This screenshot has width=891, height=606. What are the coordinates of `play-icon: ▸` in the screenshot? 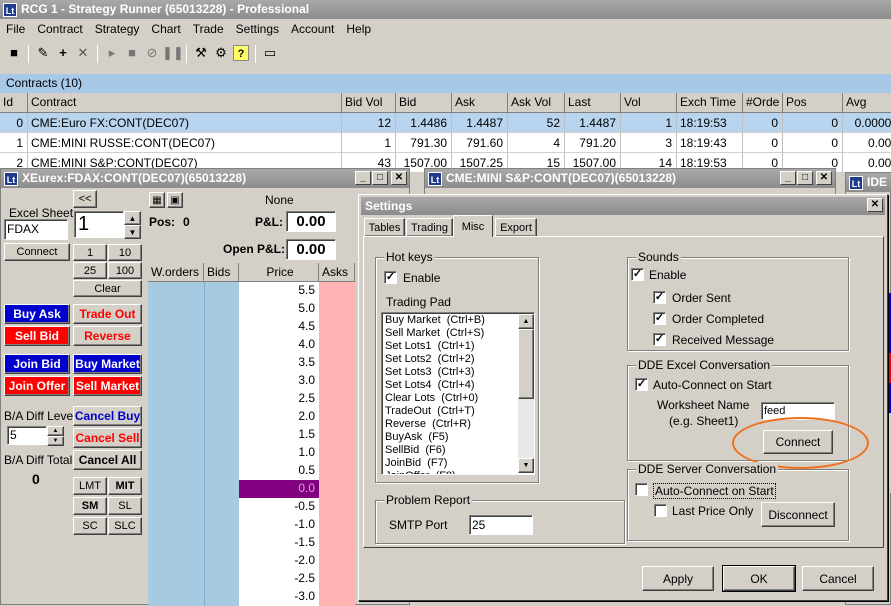 It's located at (112, 53).